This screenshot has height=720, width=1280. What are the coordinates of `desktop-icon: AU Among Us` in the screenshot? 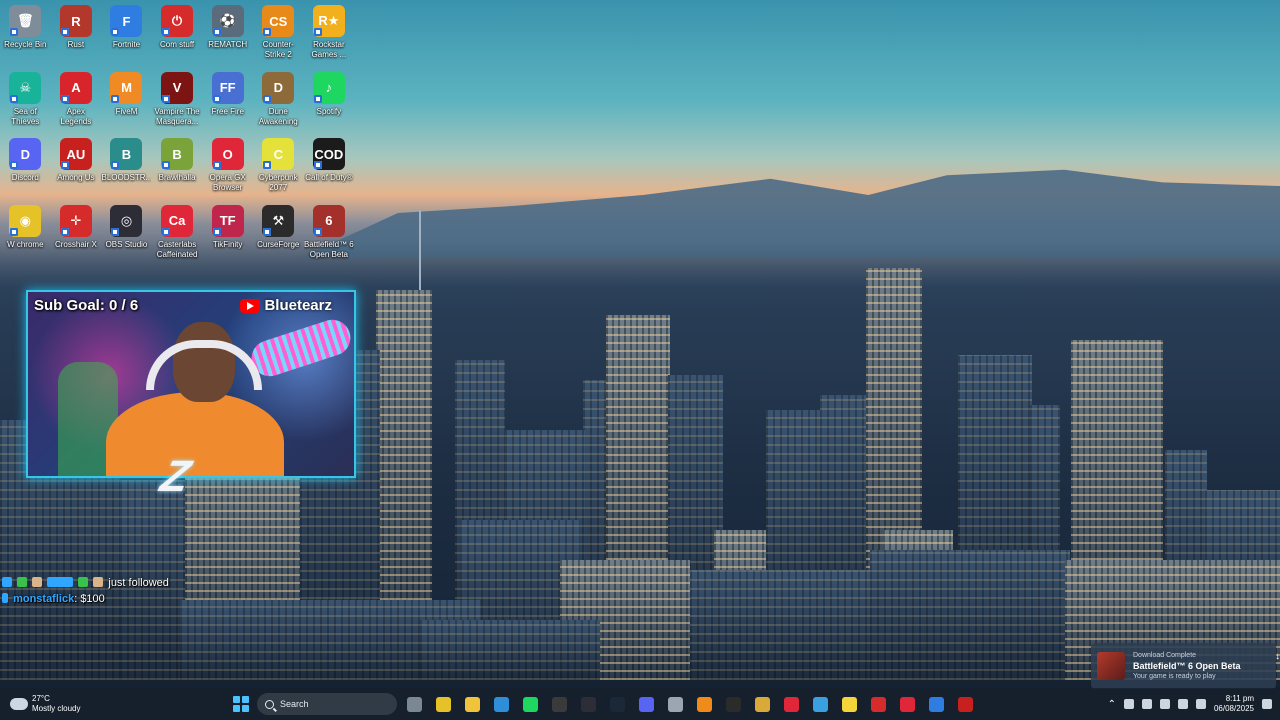 It's located at (76, 168).